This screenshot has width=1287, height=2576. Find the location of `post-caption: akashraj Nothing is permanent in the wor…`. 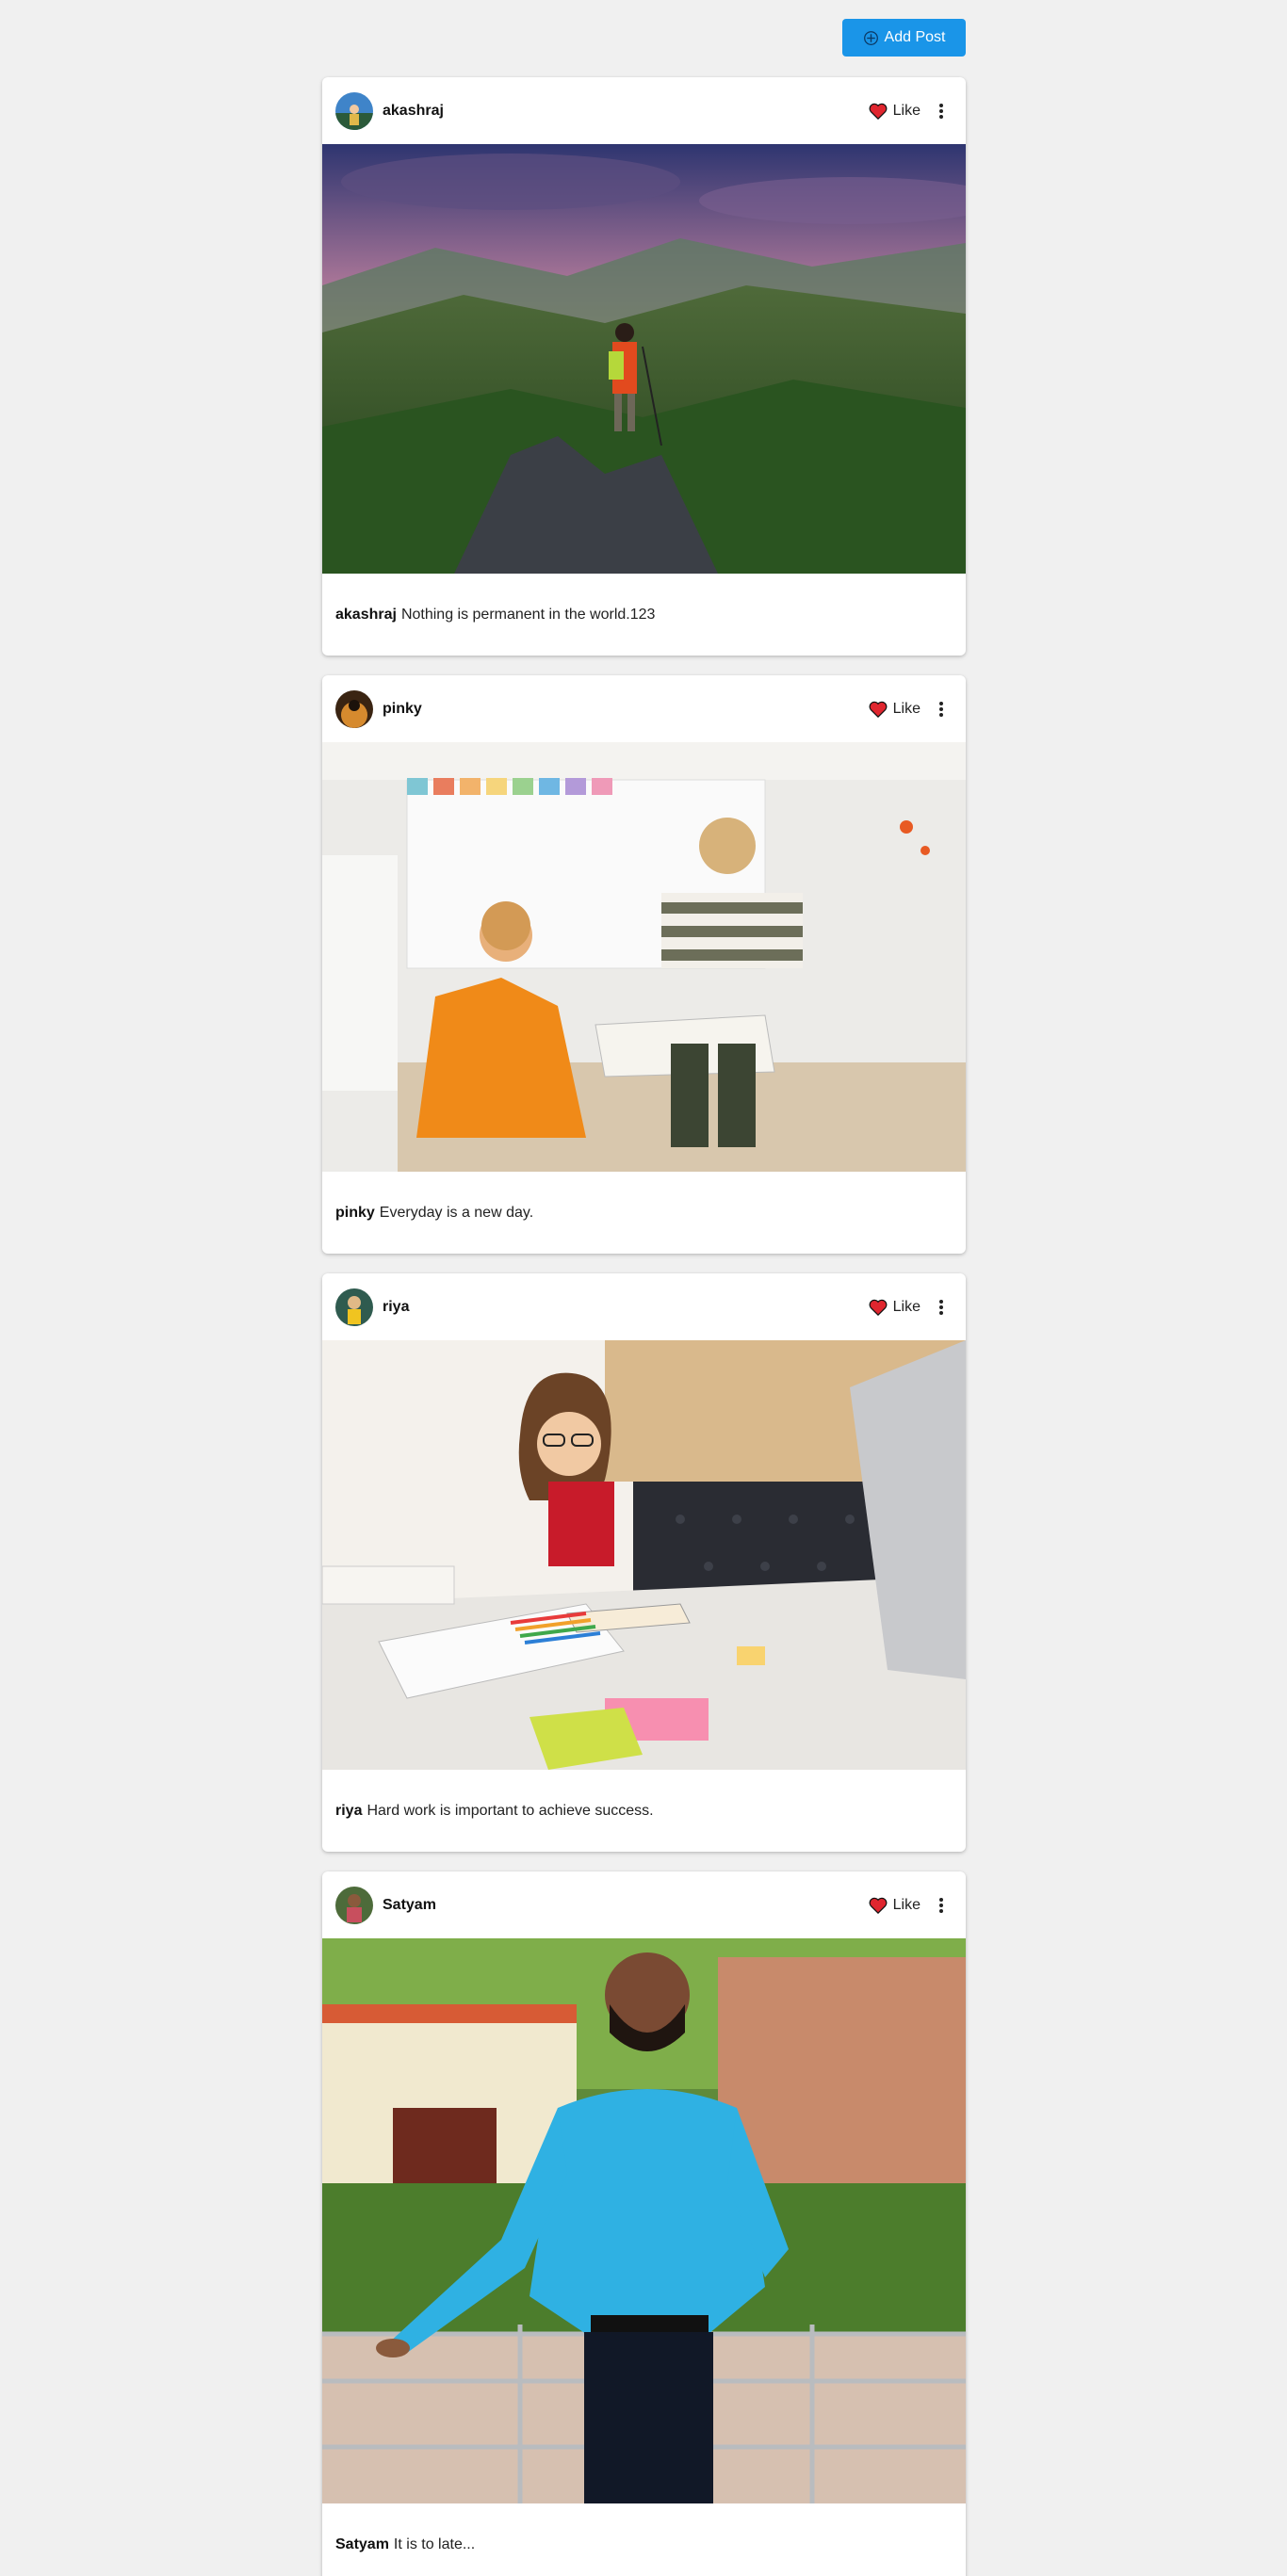

post-caption: akashraj Nothing is permanent in the wor… is located at coordinates (644, 615).